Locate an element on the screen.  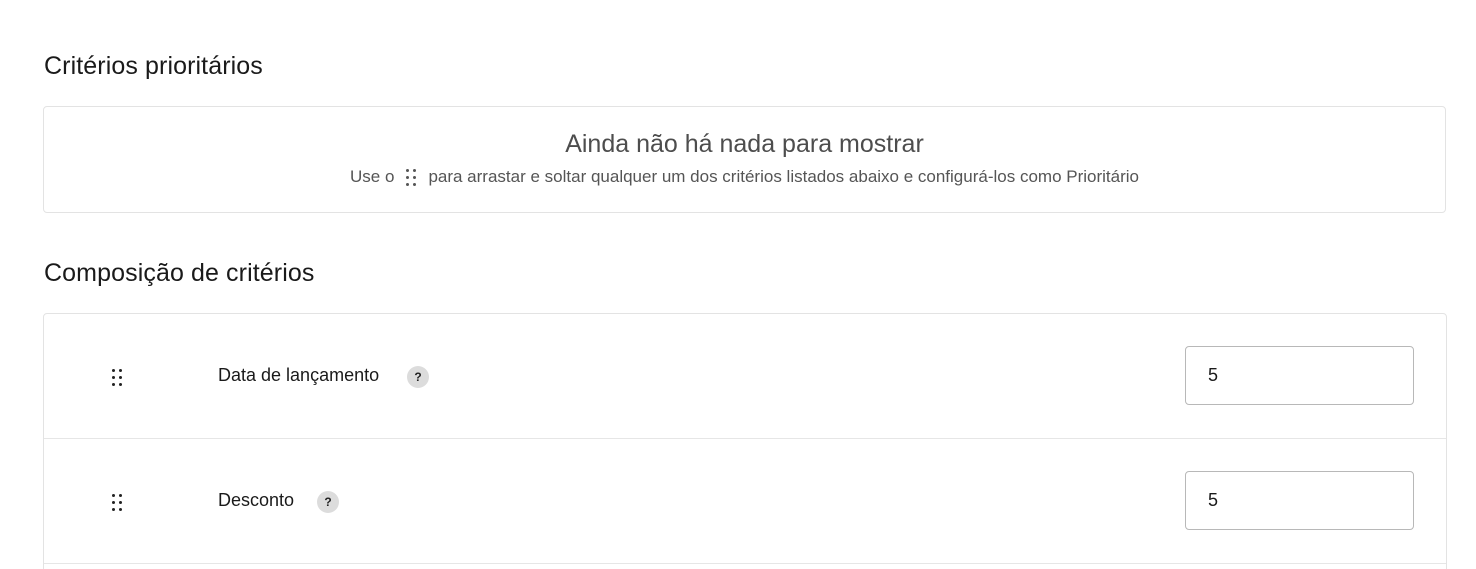
empty-state-desc-prefix: Use o is located at coordinates (372, 176).